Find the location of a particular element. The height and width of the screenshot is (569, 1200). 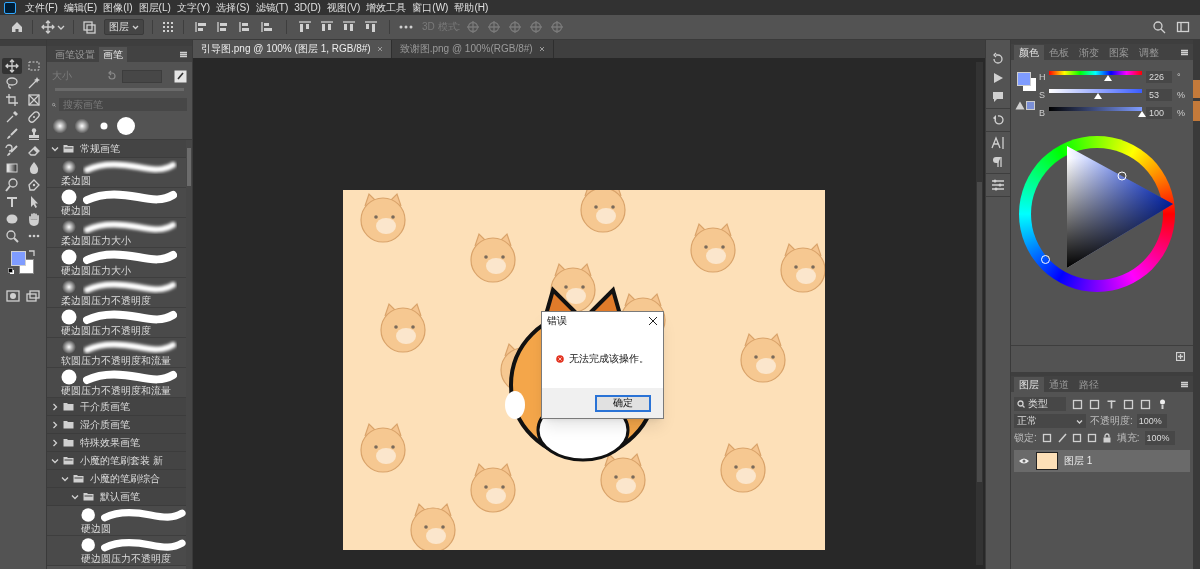

swap-colors-icon is located at coordinates (31, 253).